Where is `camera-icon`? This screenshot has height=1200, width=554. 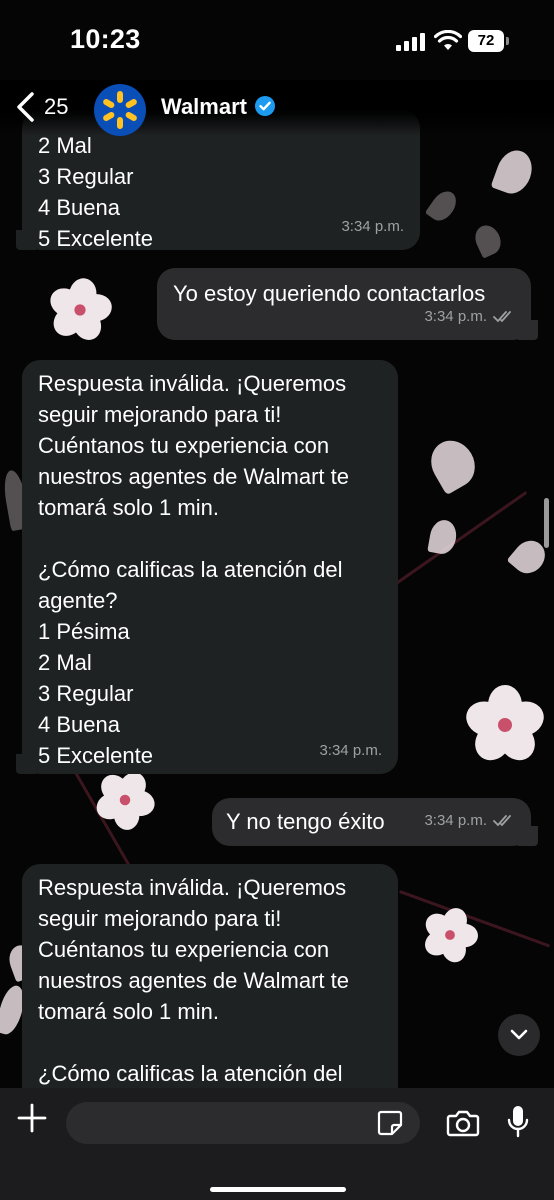 camera-icon is located at coordinates (463, 1123).